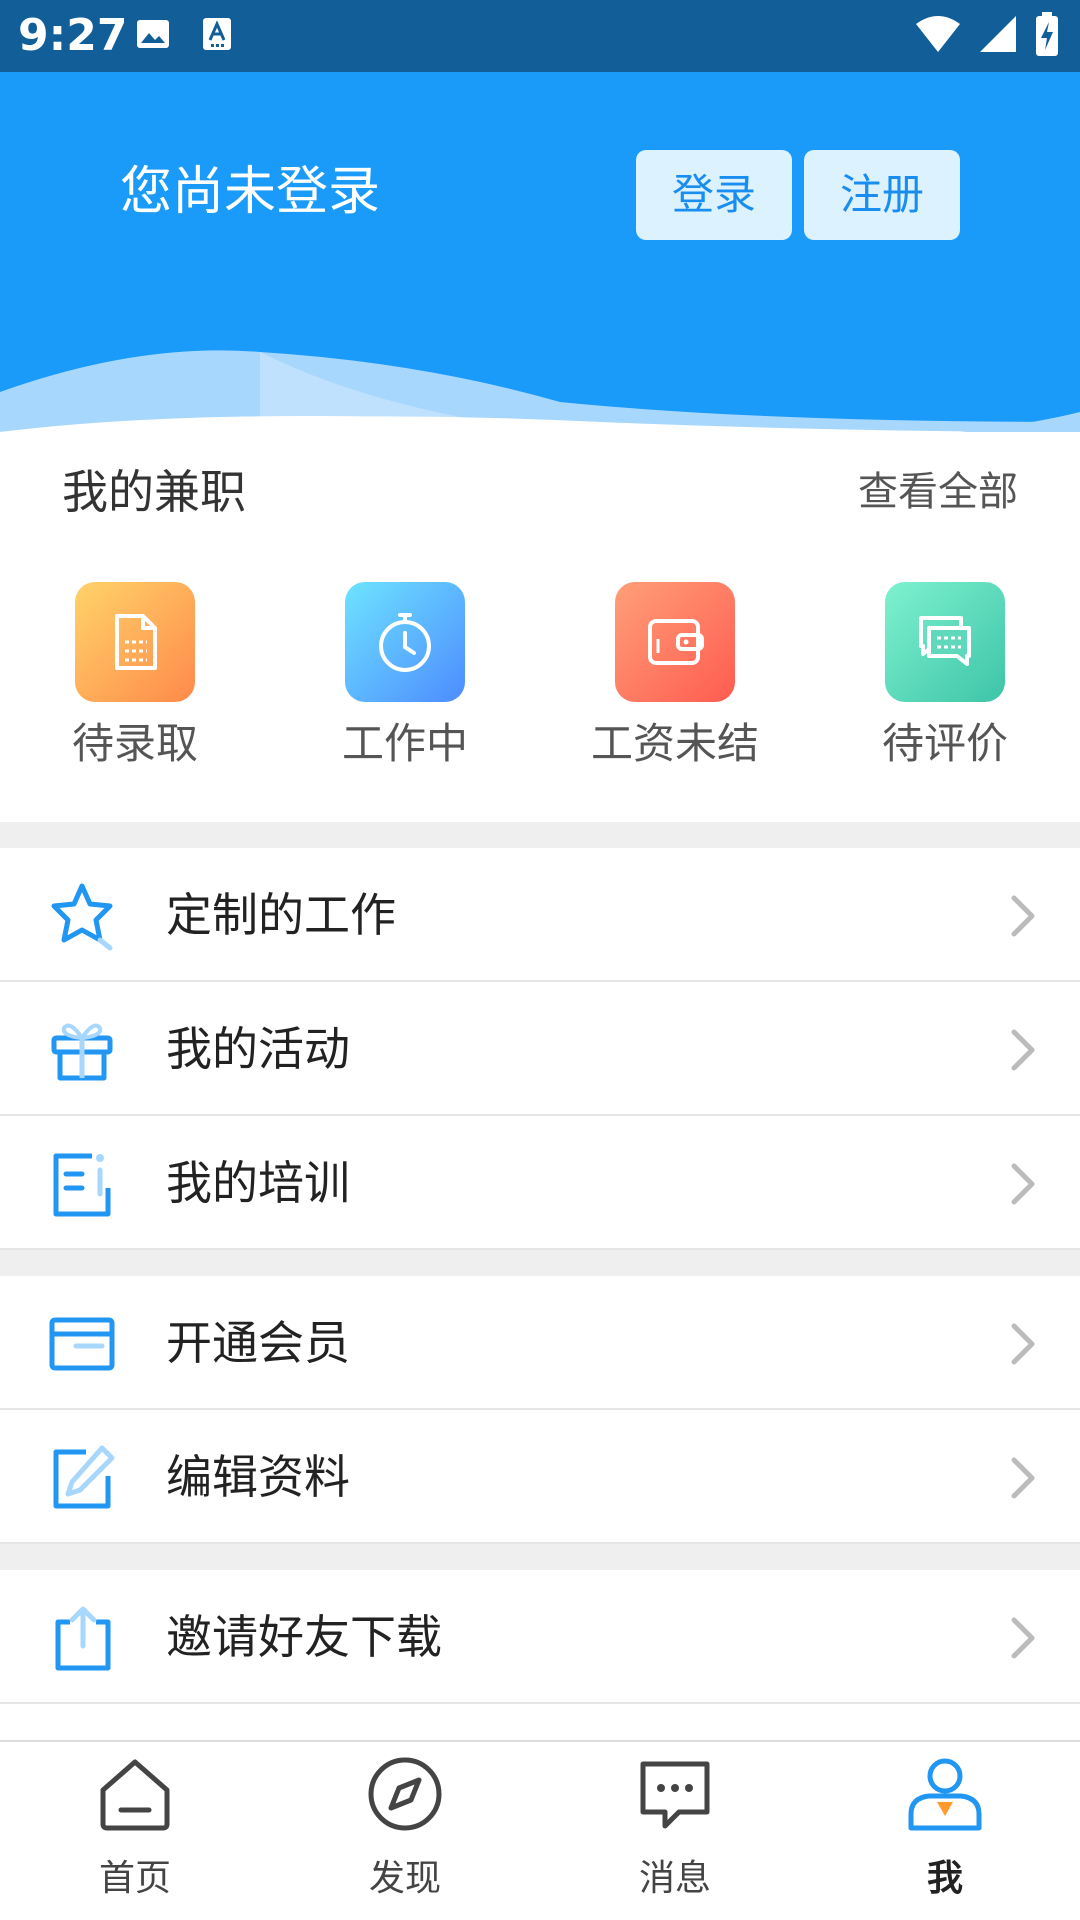 This screenshot has width=1080, height=1920. I want to click on menu-item-my-activities: 我的活动, so click(540, 1049).